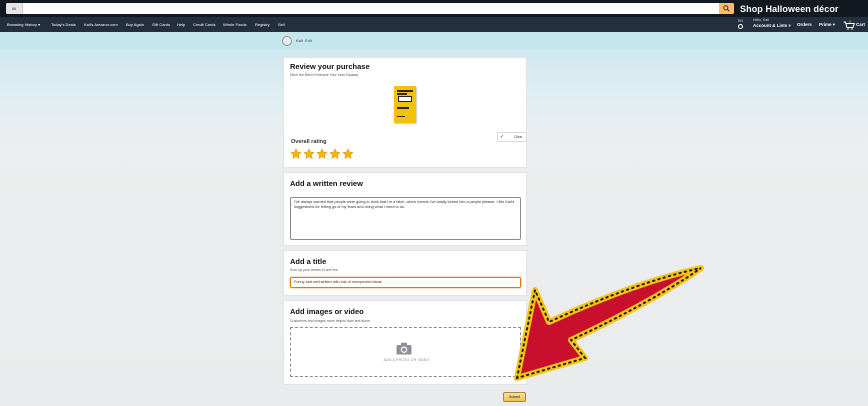  I want to click on search-bar: All, so click(370, 8).